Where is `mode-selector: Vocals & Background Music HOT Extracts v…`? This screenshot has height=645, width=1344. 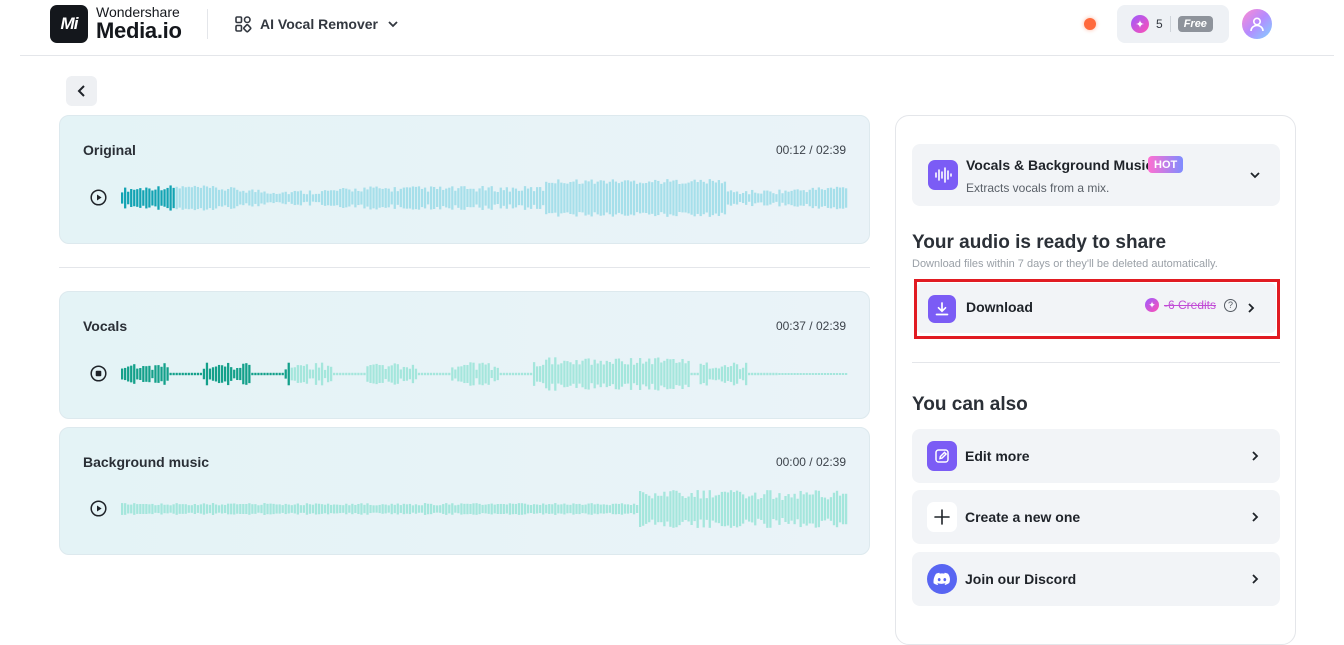 mode-selector: Vocals & Background Music HOT Extracts v… is located at coordinates (1096, 175).